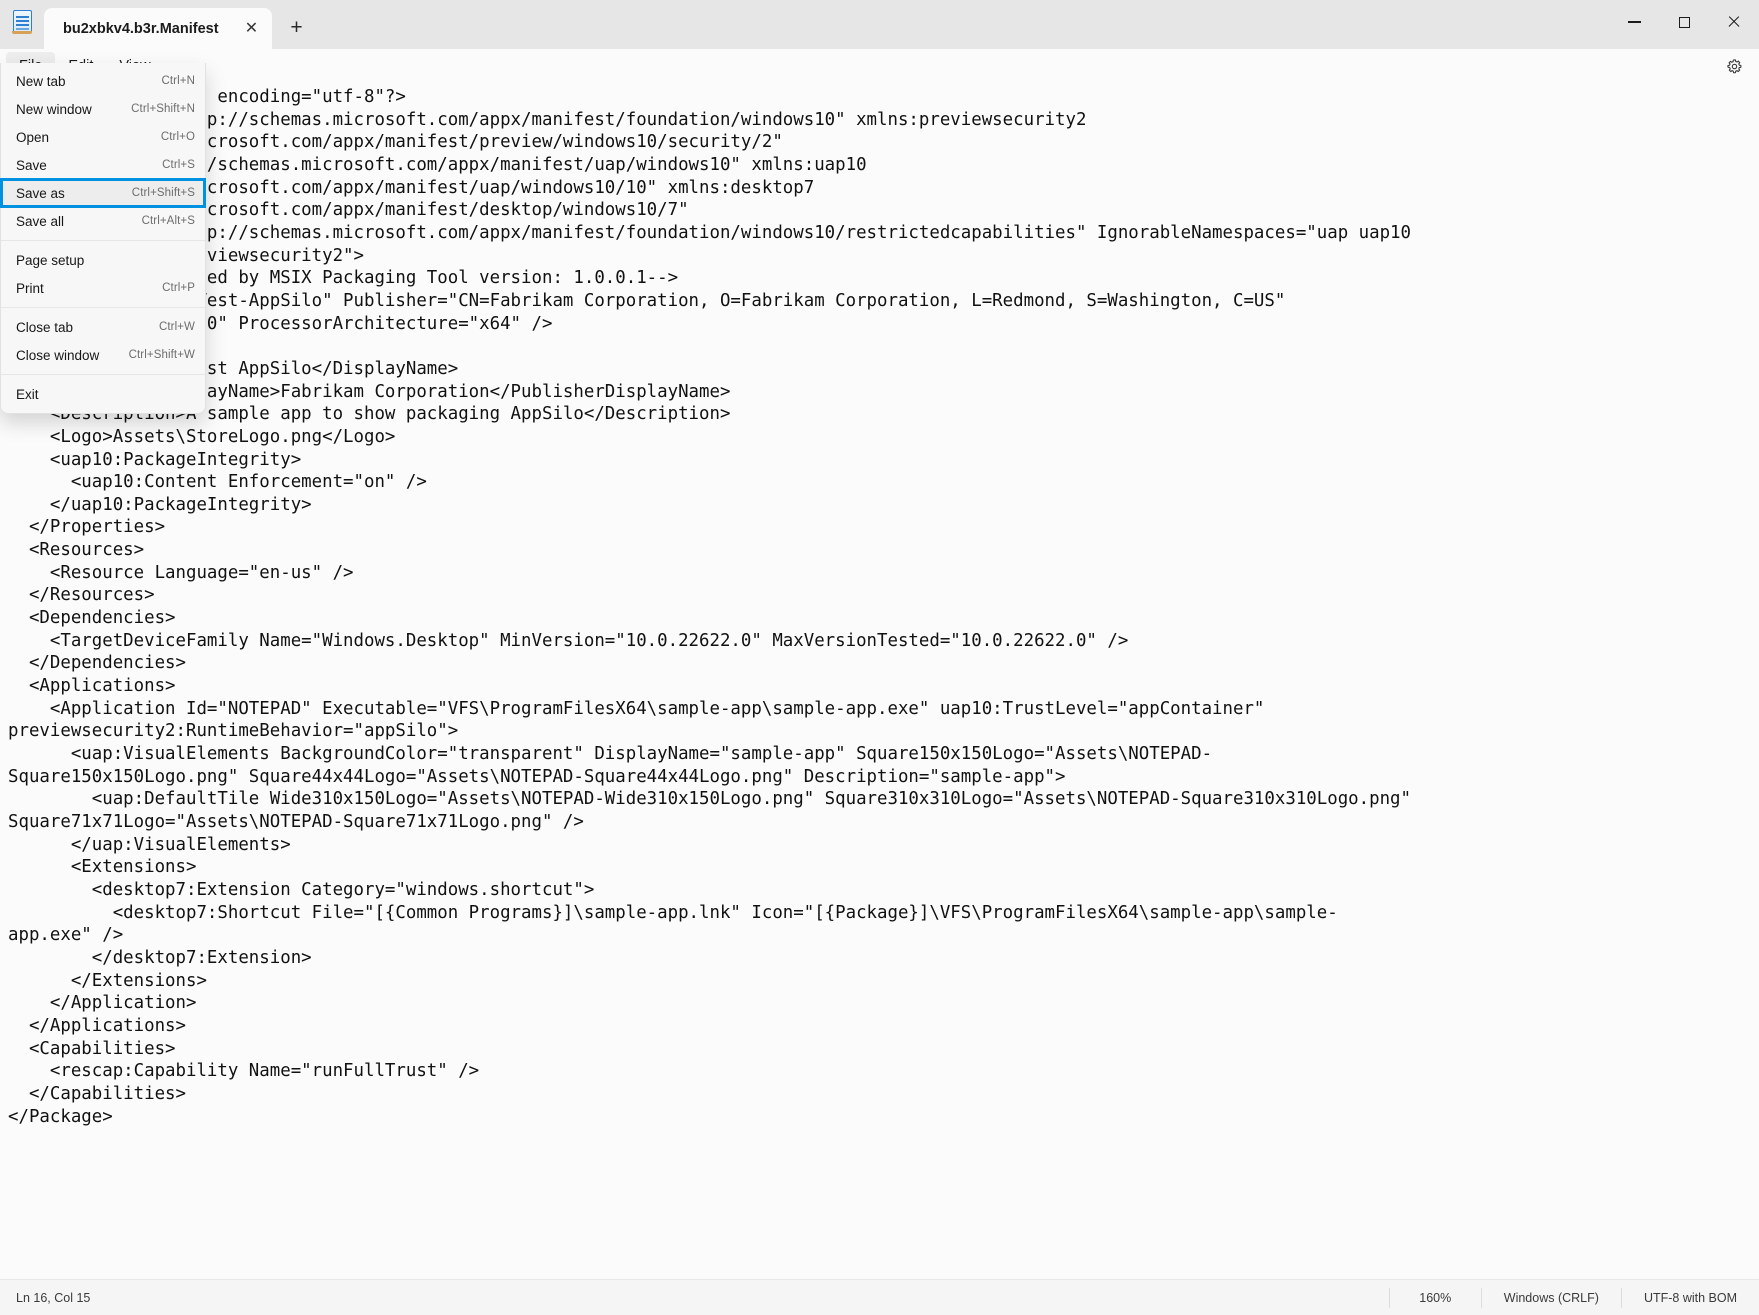  I want to click on title-bar: bu2xbkv4.b3r.Manifest ✕ +, so click(879, 24).